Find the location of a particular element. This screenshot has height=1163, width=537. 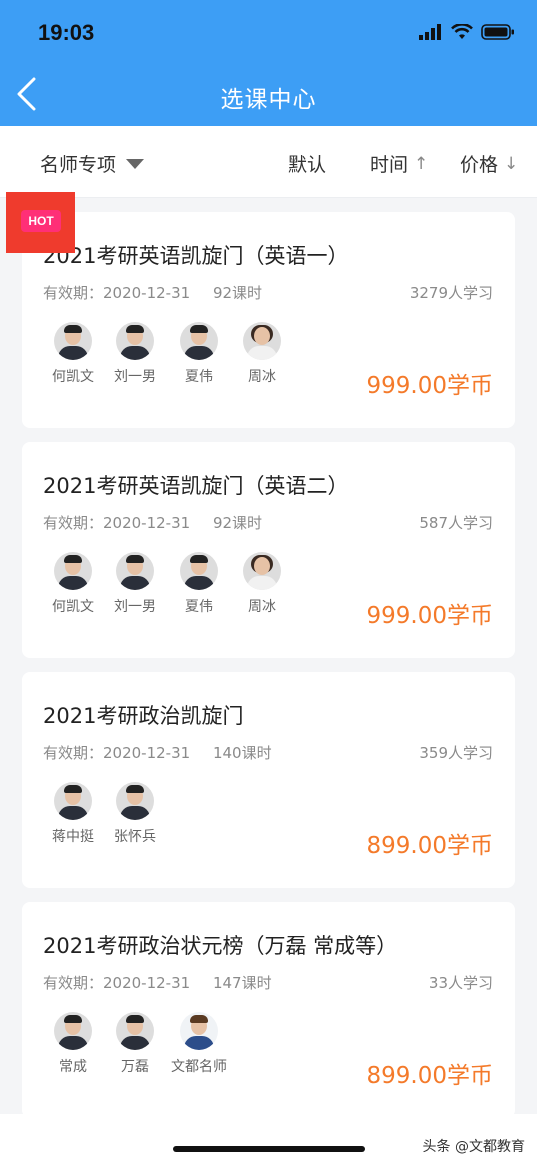

course-meta: 有效期：2020-12-31 140课时 is located at coordinates (166, 752).